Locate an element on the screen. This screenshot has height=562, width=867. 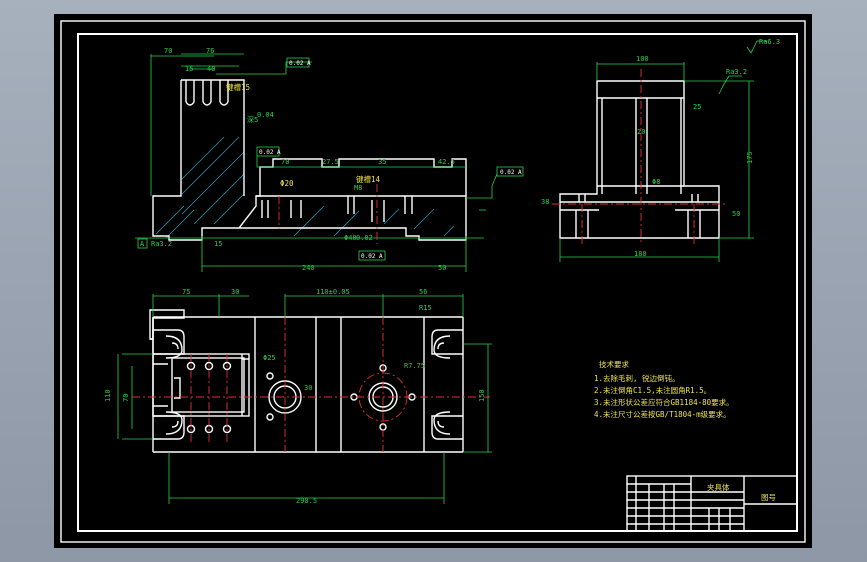
drawing-code: 图号 is located at coordinates (768, 497).